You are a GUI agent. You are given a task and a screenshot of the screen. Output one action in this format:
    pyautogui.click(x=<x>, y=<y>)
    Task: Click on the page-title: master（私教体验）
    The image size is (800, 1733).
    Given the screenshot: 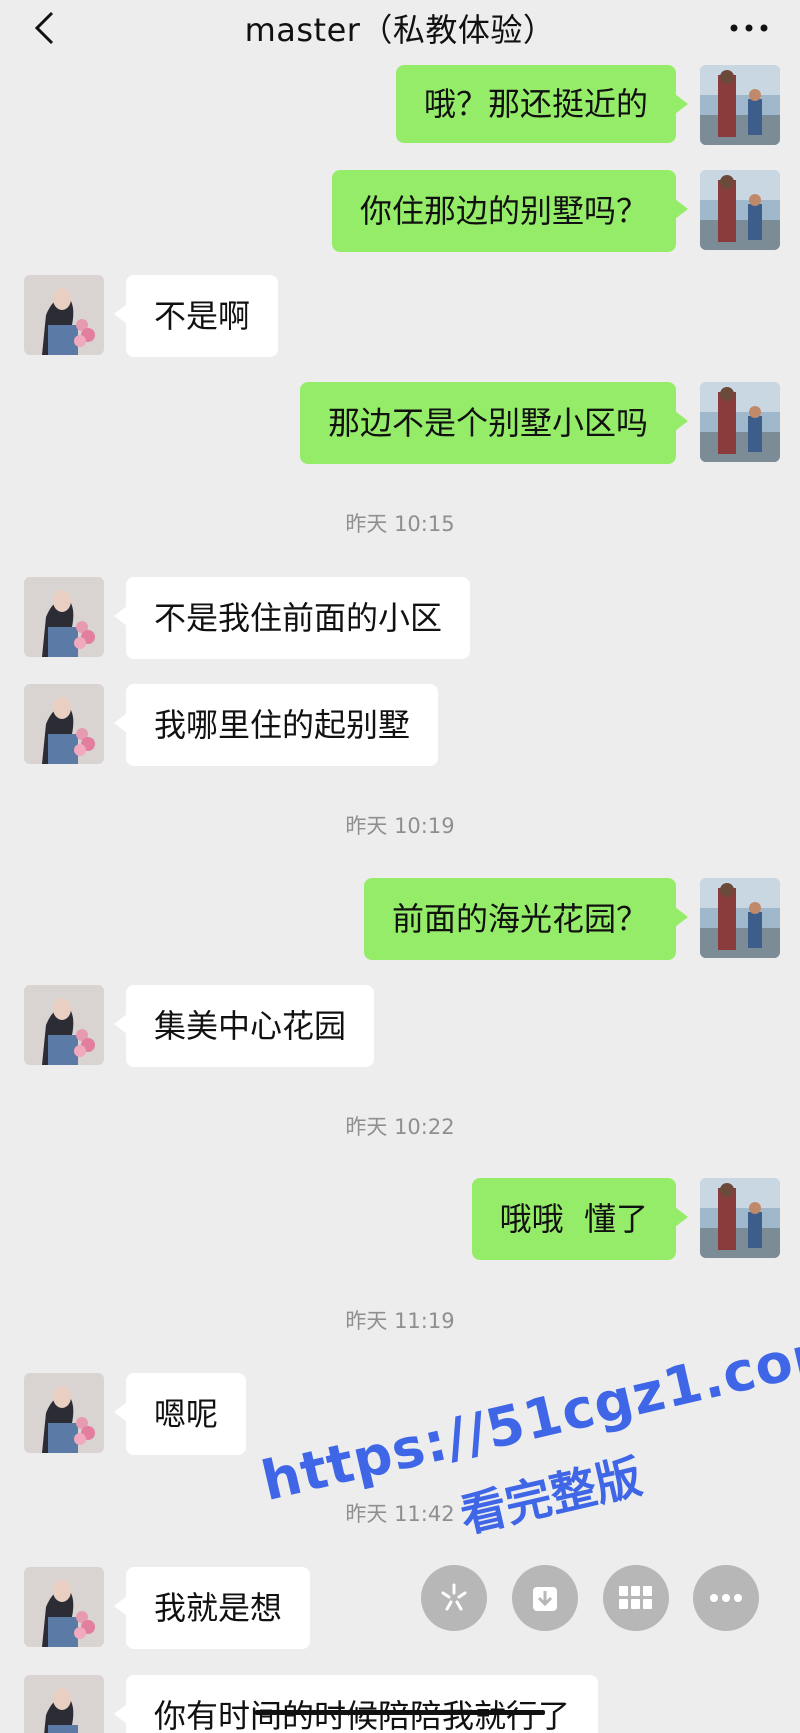 What is the action you would take?
    pyautogui.click(x=400, y=30)
    